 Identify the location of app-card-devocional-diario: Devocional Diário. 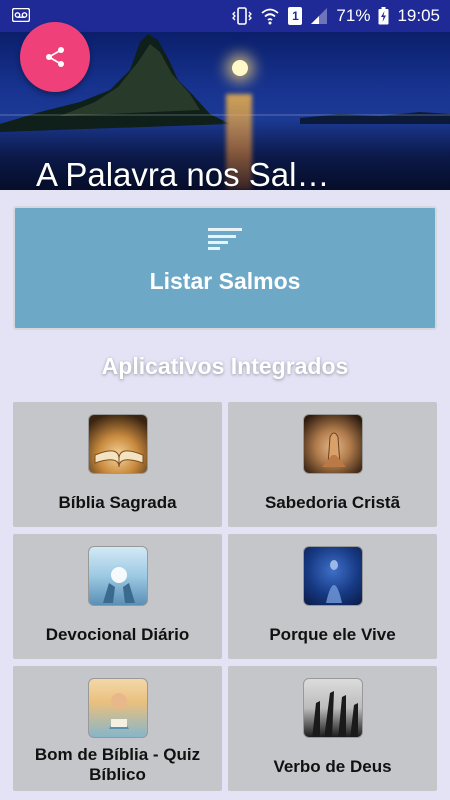
(117, 596).